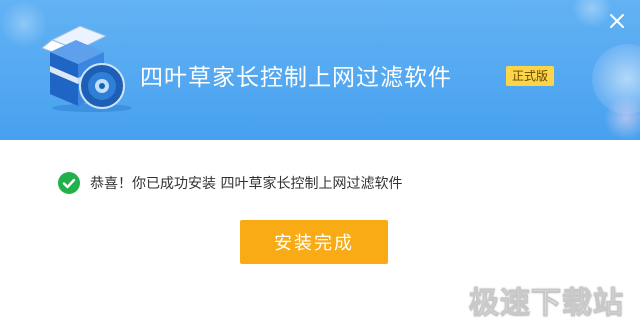 The image size is (640, 326). I want to click on app-title: 四叶草家长控制上网过滤软件, so click(296, 78).